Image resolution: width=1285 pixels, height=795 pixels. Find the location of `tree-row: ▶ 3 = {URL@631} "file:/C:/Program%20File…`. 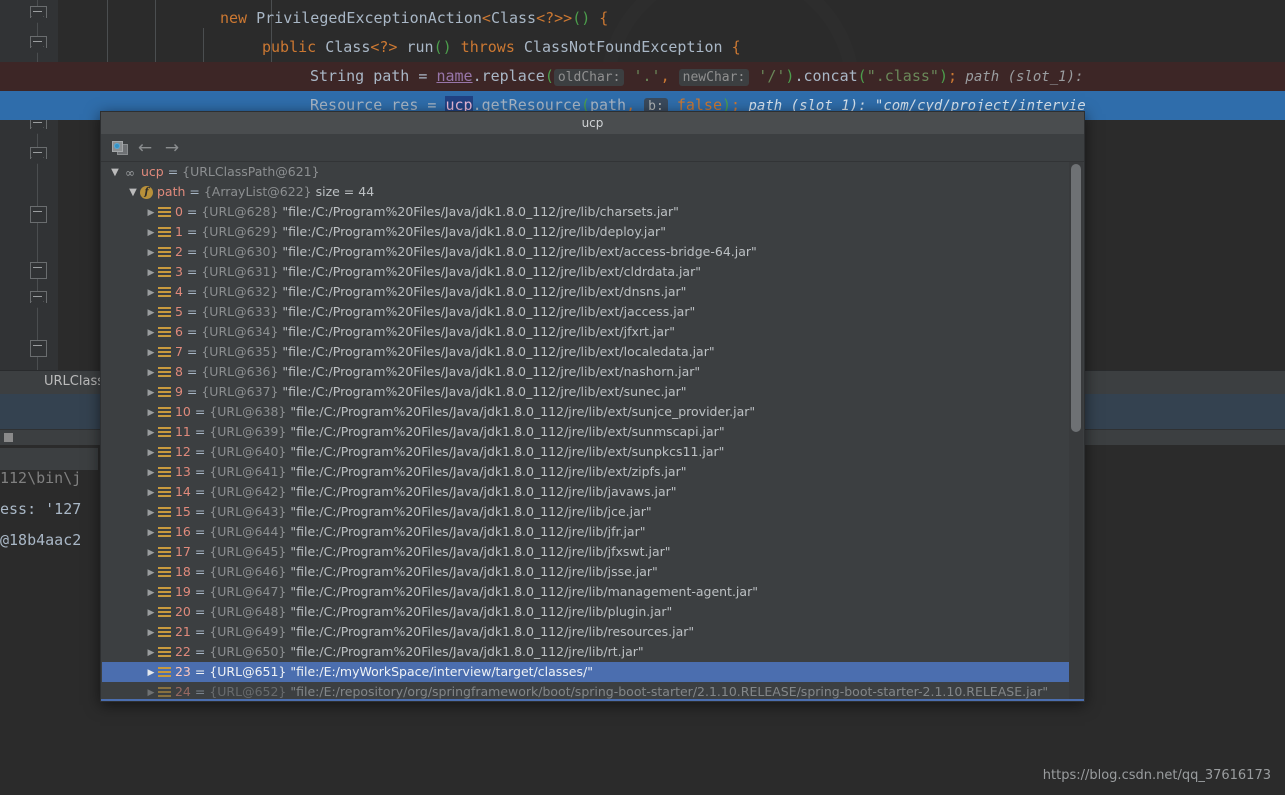

tree-row: ▶ 3 = {URL@631} "file:/C:/Program%20File… is located at coordinates (592, 272).